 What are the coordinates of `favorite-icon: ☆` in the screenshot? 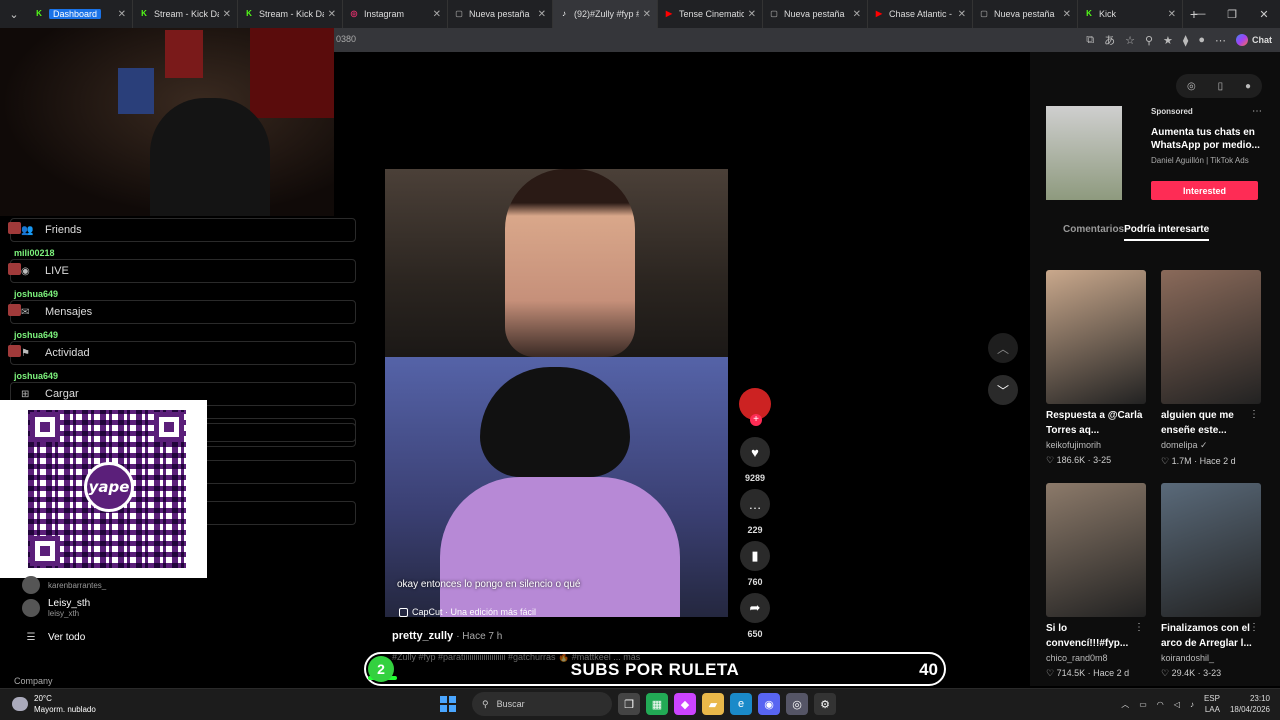 It's located at (1130, 40).